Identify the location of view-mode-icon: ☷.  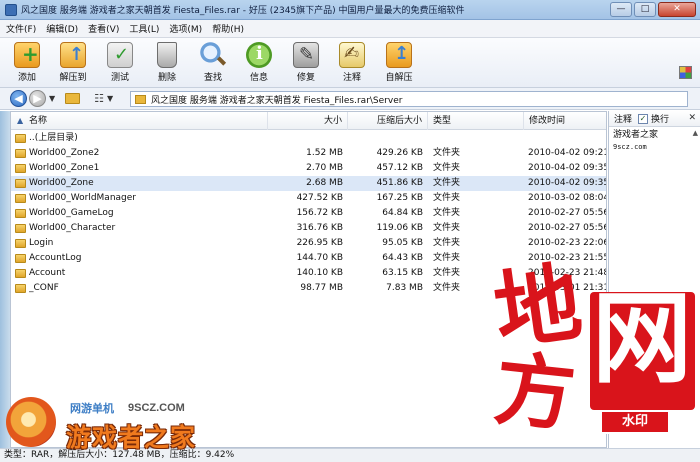
(99, 98).